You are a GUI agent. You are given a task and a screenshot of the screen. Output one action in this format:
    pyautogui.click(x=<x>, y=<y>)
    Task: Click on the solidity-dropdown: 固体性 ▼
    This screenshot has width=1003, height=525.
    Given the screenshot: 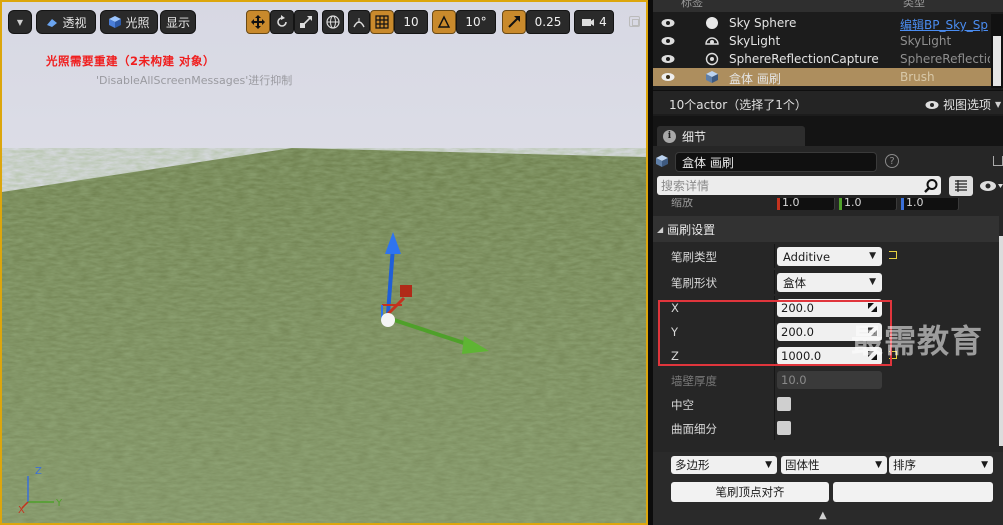 What is the action you would take?
    pyautogui.click(x=834, y=465)
    